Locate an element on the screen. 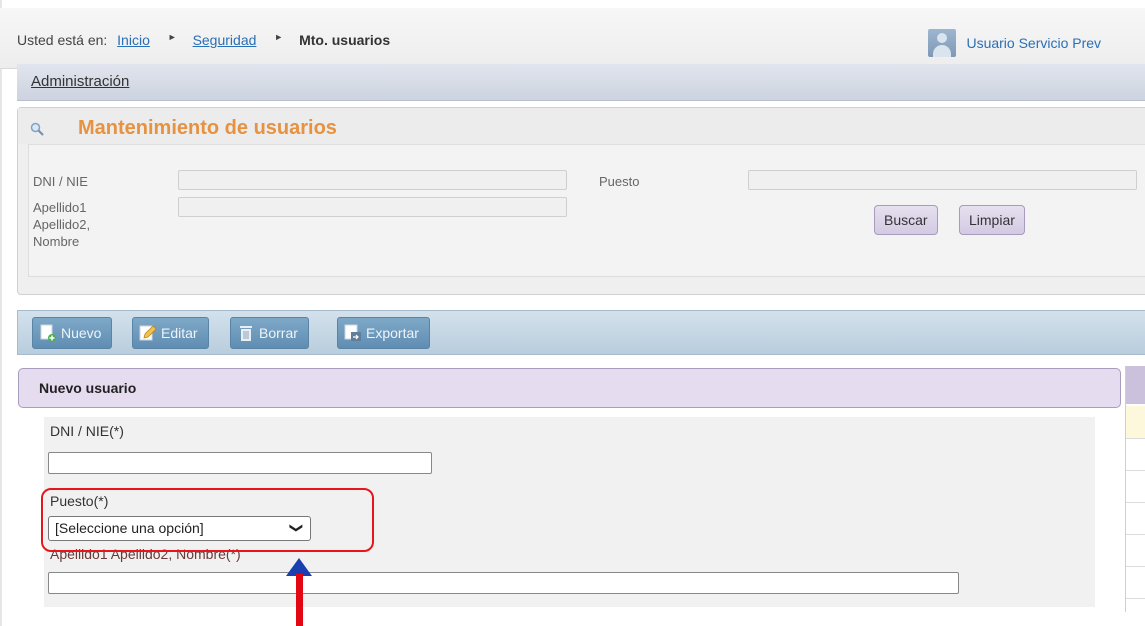  magnifier-icon is located at coordinates (37, 129).